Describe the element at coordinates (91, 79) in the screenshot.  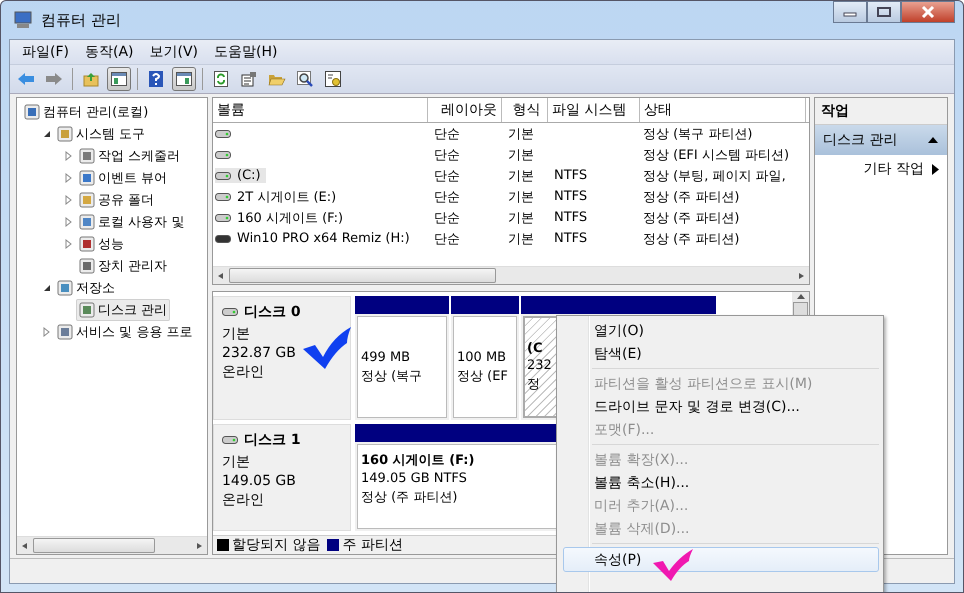
I see `folder-icon` at that location.